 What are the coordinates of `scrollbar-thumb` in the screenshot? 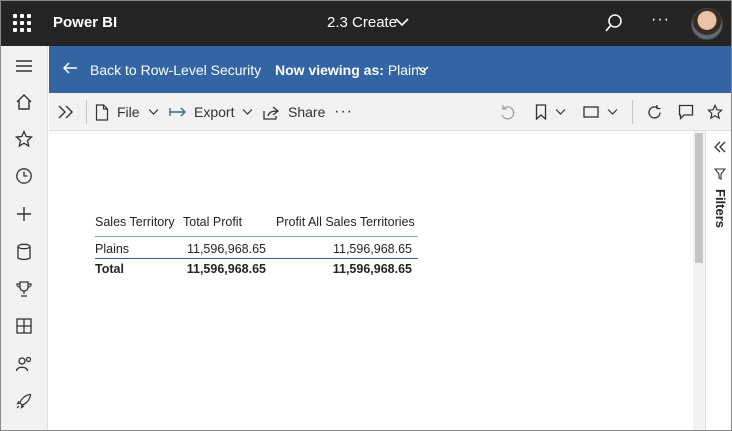 It's located at (699, 198).